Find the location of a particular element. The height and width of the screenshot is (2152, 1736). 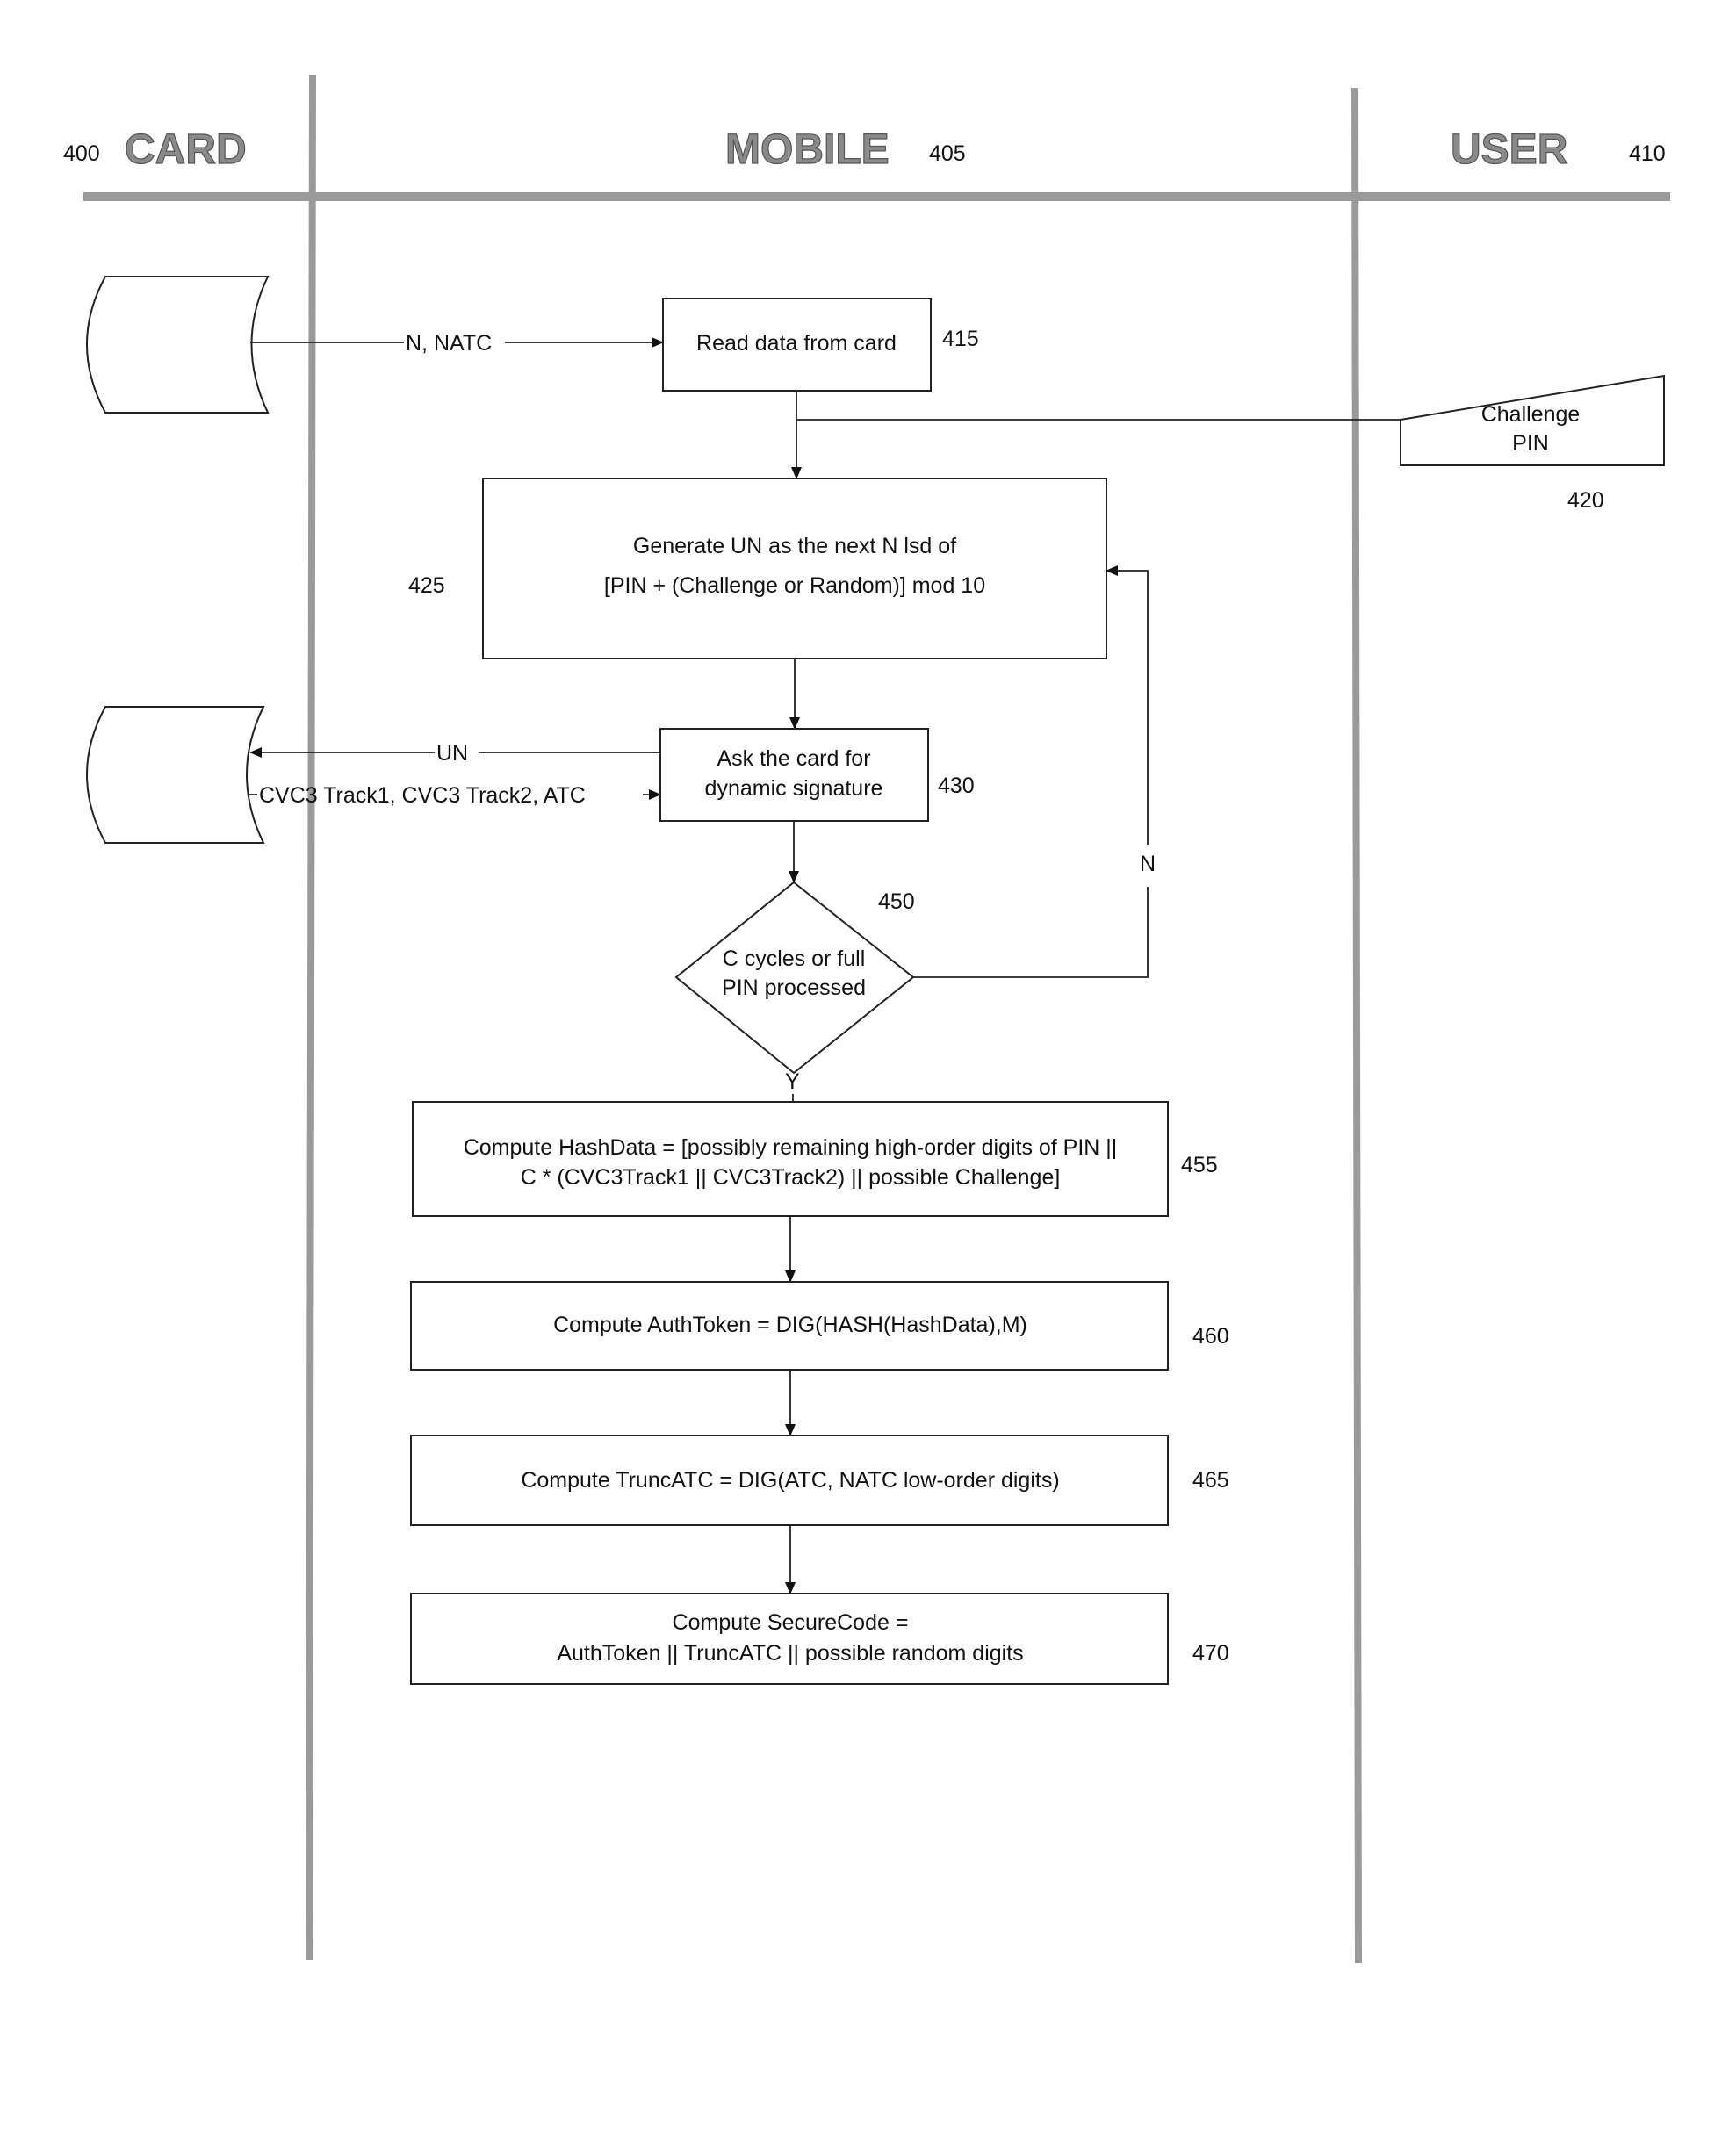

step-420-text-1: Challenge is located at coordinates (1531, 414).